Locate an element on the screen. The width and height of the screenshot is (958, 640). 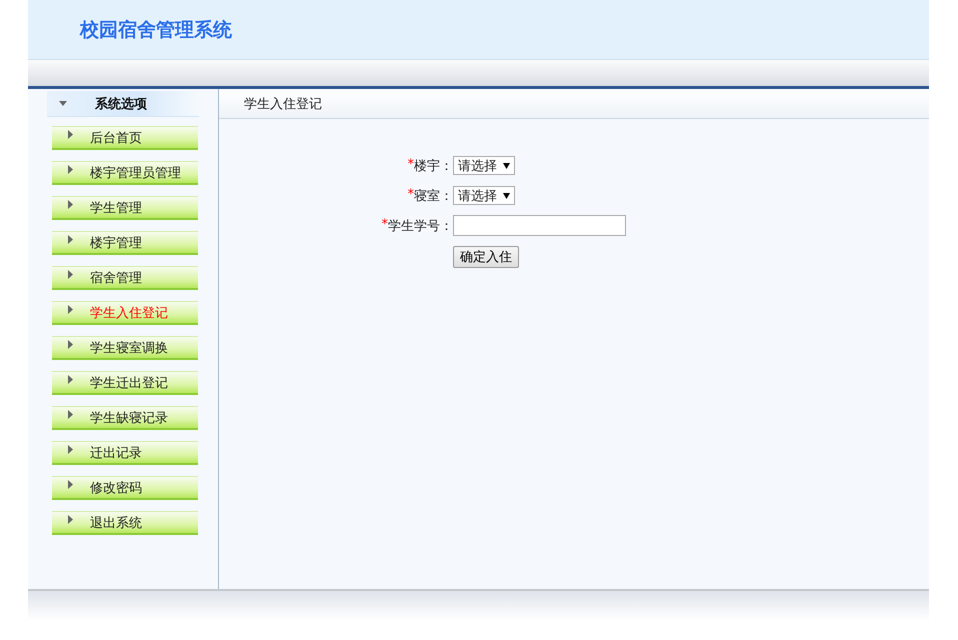
submit-button: 确定入住 is located at coordinates (486, 257).